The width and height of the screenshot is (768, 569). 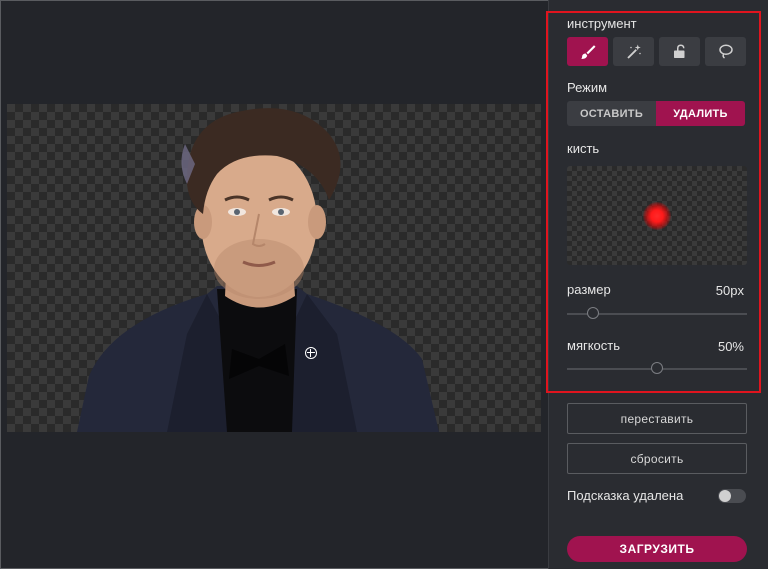 I want to click on brush-icon, so click(x=587, y=51).